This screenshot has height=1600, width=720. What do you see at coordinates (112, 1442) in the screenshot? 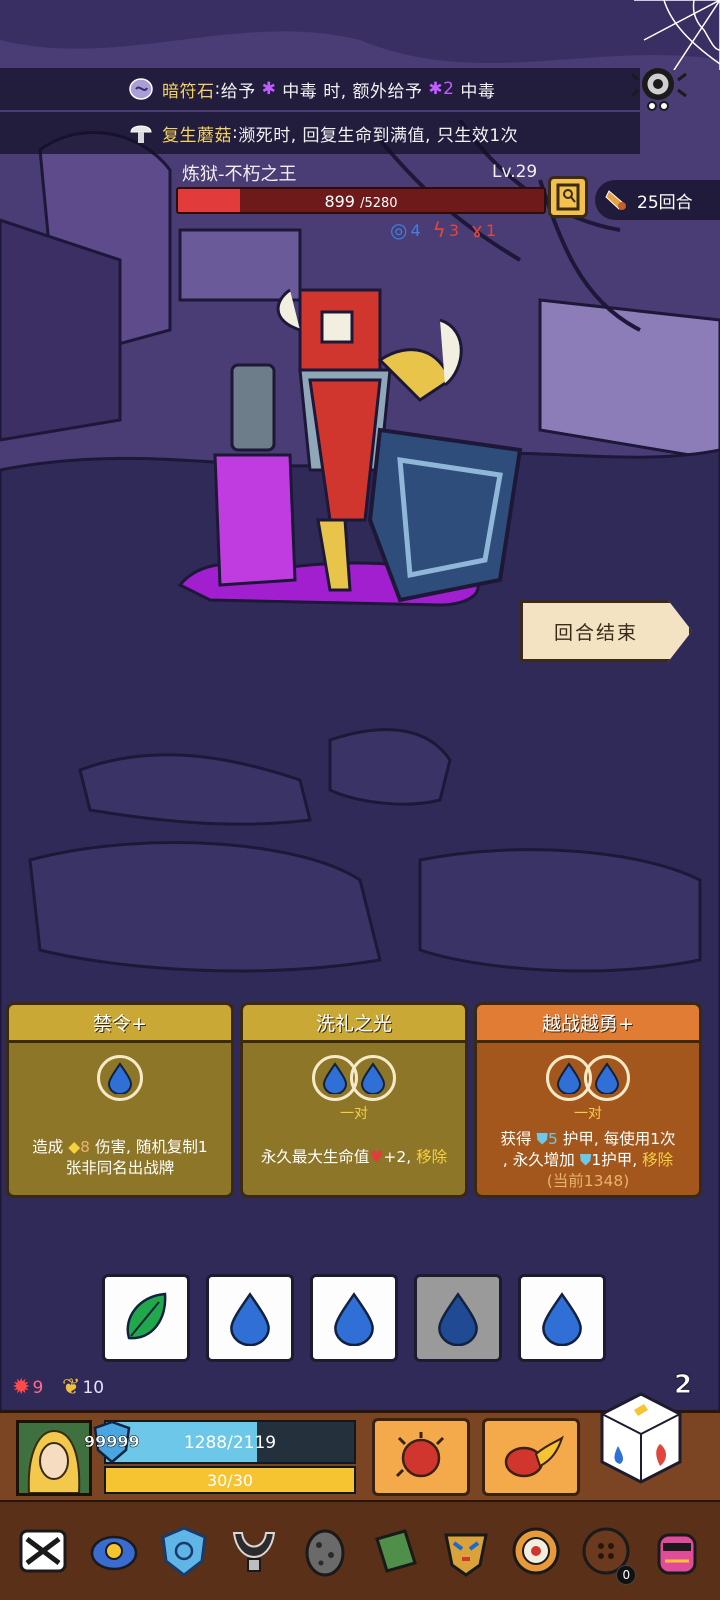
I see `player-shield-value: 99999` at bounding box center [112, 1442].